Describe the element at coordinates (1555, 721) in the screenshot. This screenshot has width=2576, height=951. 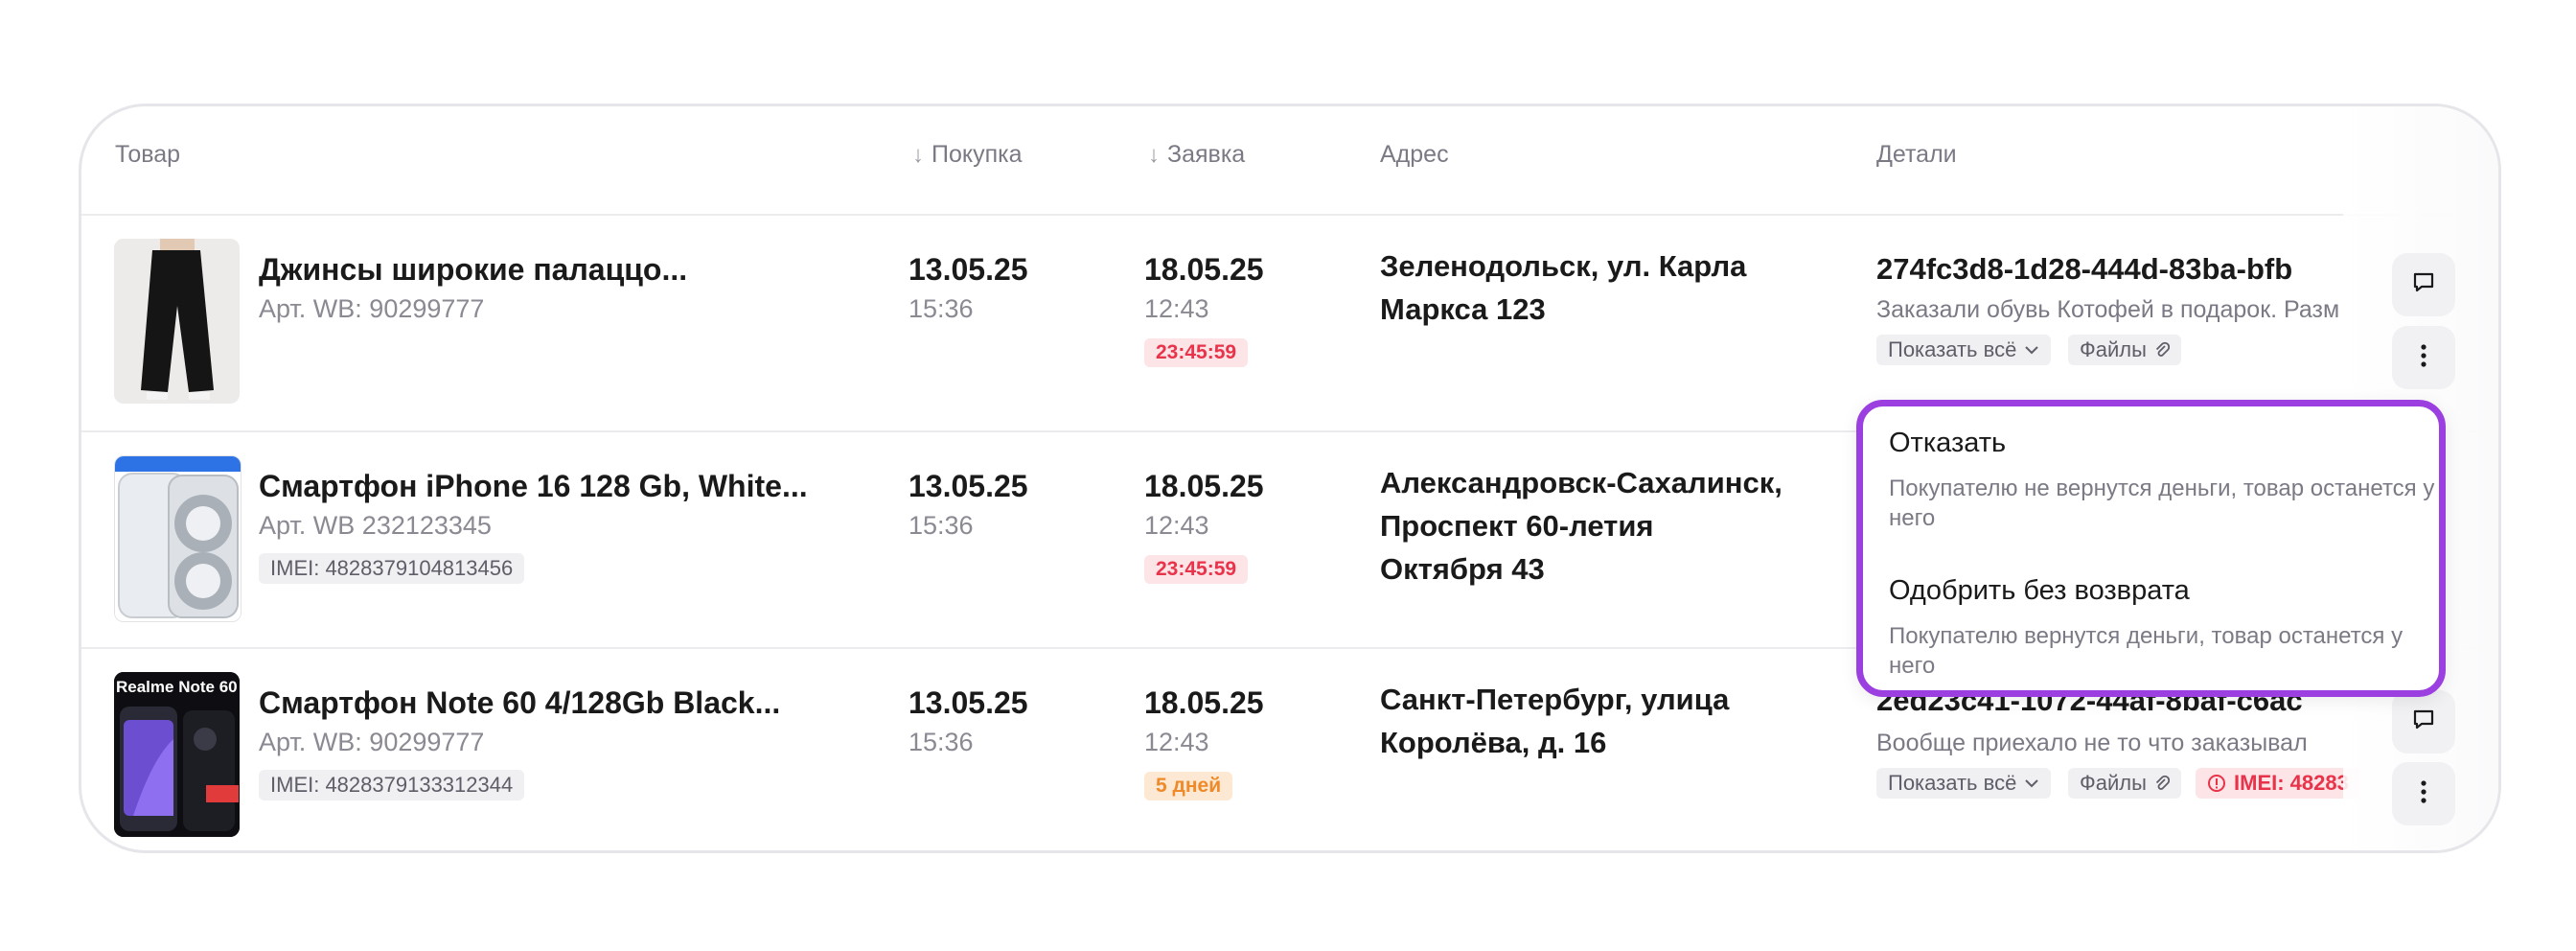
I see `address-text: Санкт-Петербург, улица Королёва, д. 16` at that location.